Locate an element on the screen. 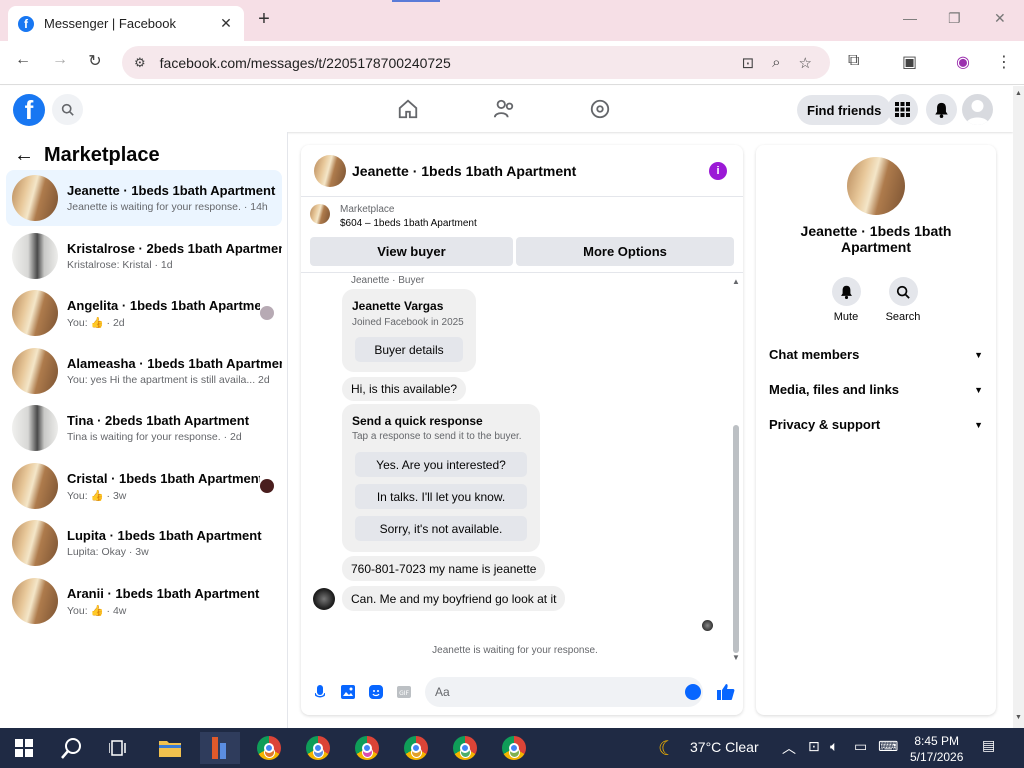 The height and width of the screenshot is (768, 1024). taskbar-search-icon is located at coordinates (72, 748).